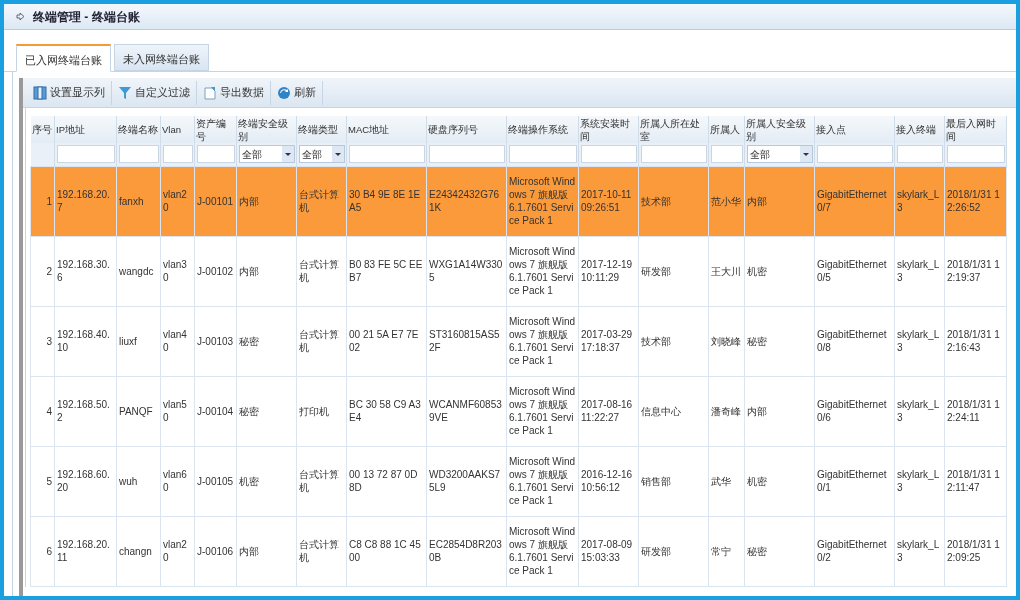 This screenshot has height=600, width=1020. What do you see at coordinates (854, 341) in the screenshot?
I see `table-cell: GigabitEthernet0/8` at bounding box center [854, 341].